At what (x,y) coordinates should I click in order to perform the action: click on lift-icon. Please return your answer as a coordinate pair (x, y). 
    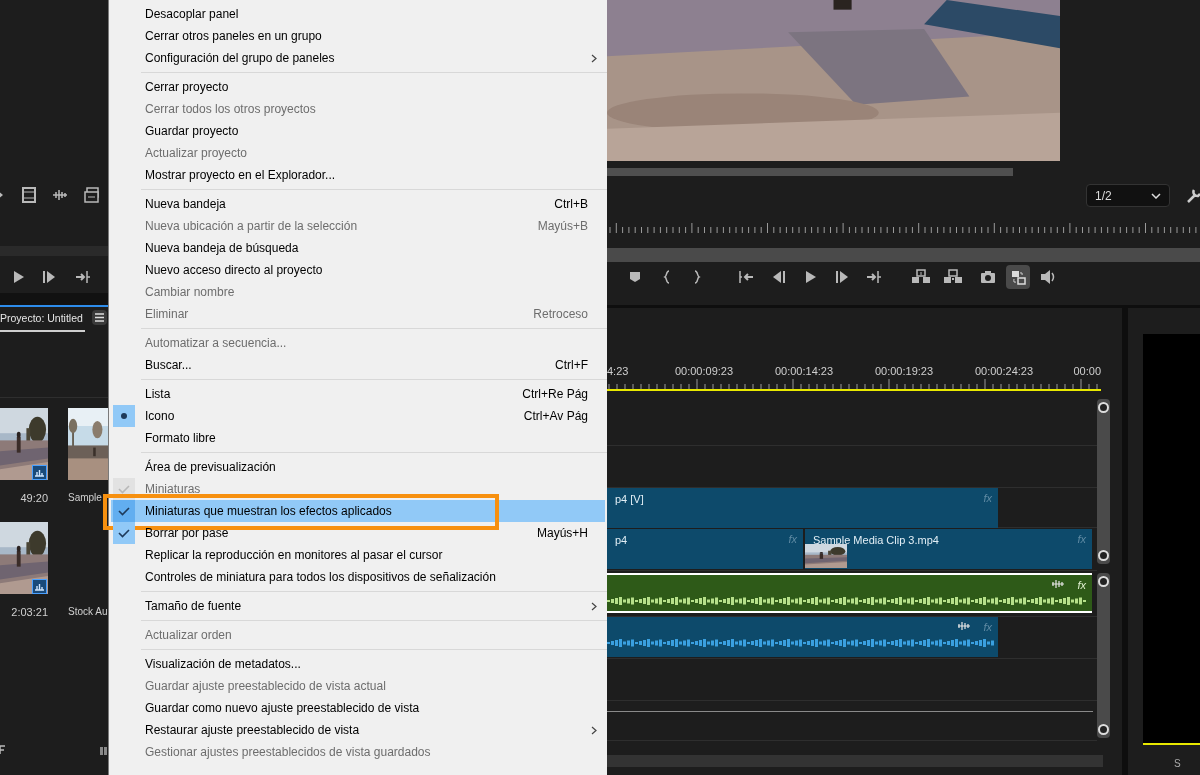
    Looking at the image, I should click on (921, 277).